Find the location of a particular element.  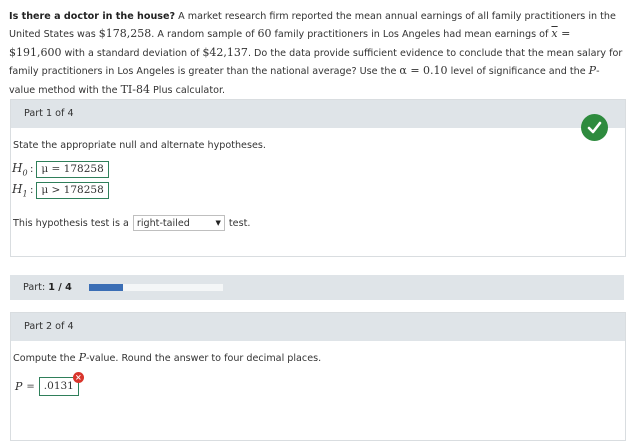

p-value-input: .0131 × is located at coordinates (61, 384).